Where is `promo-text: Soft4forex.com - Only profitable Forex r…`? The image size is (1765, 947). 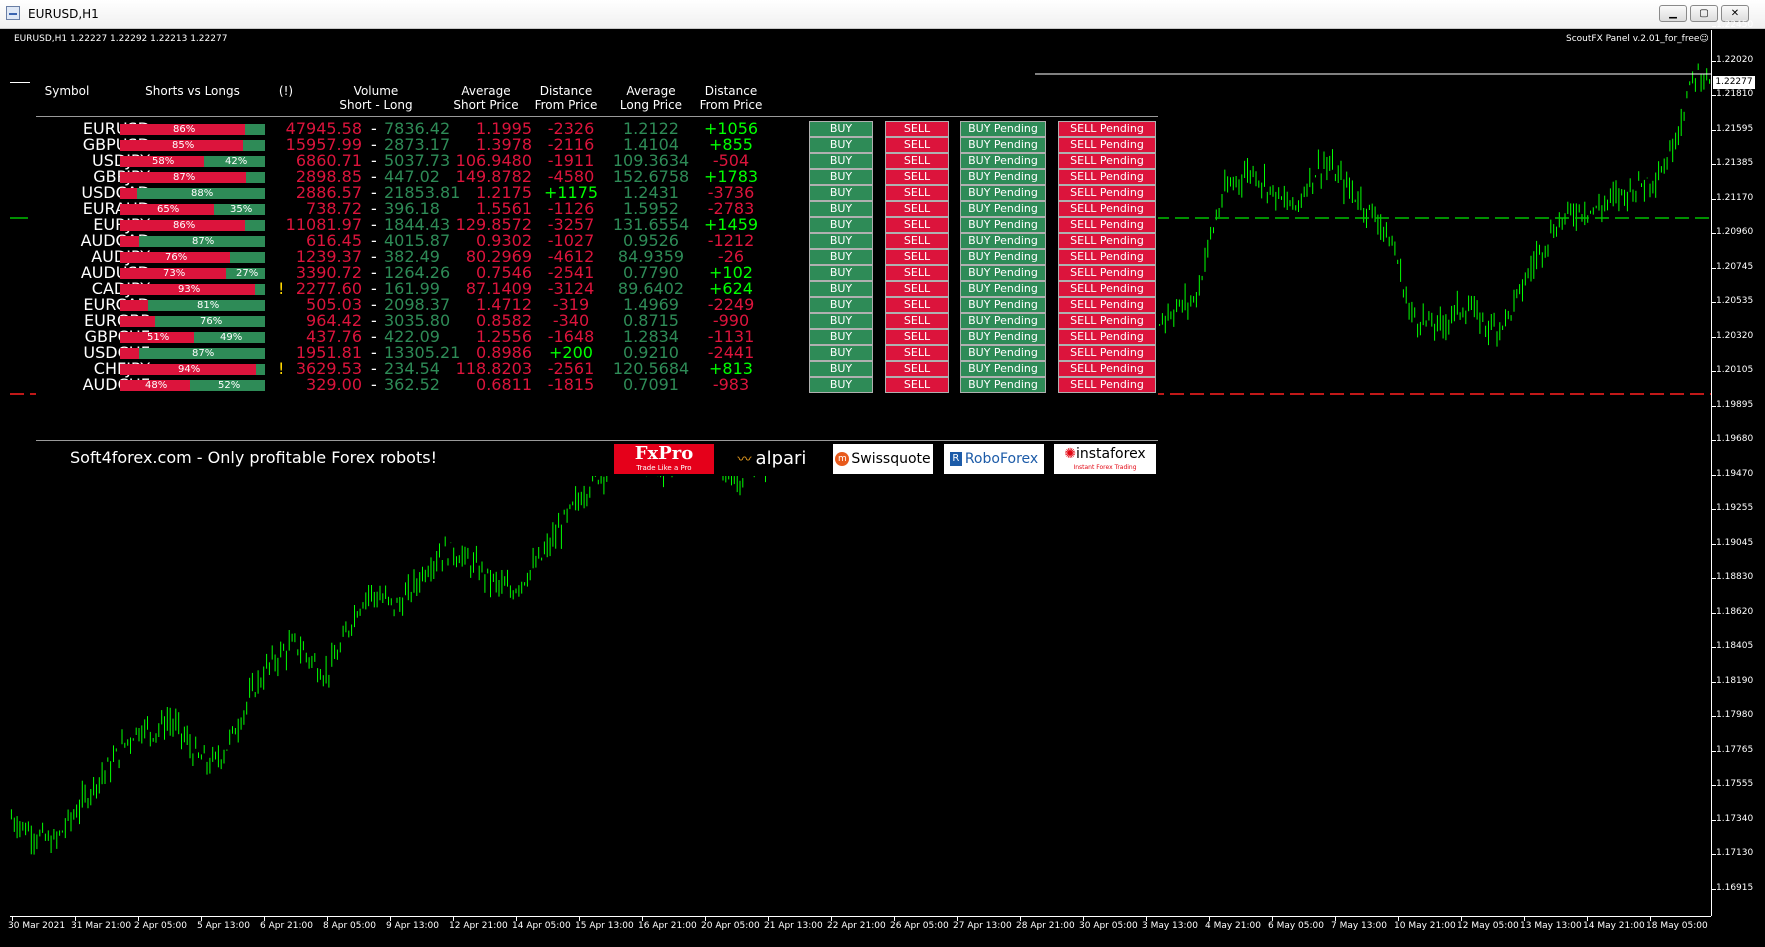 promo-text: Soft4forex.com - Only profitable Forex r… is located at coordinates (253, 457).